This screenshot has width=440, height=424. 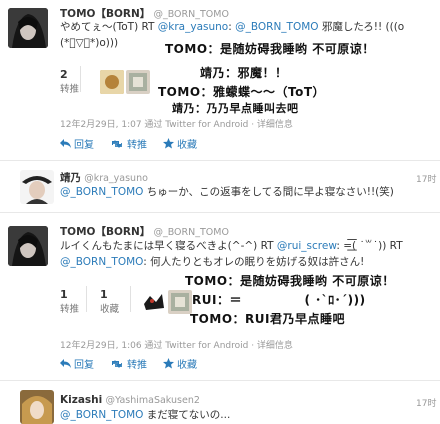 What do you see at coordinates (242, 92) in the screenshot?
I see `annotation-line: TOMO：雅蠓蝶～～（ToT）` at bounding box center [242, 92].